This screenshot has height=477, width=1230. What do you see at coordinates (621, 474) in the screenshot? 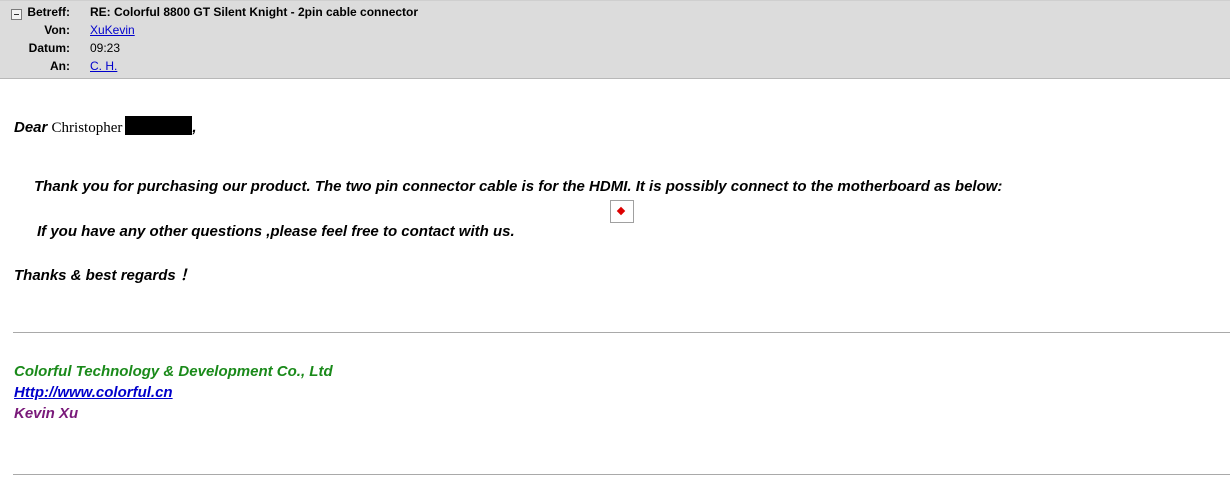
I see `divider-bottom` at bounding box center [621, 474].